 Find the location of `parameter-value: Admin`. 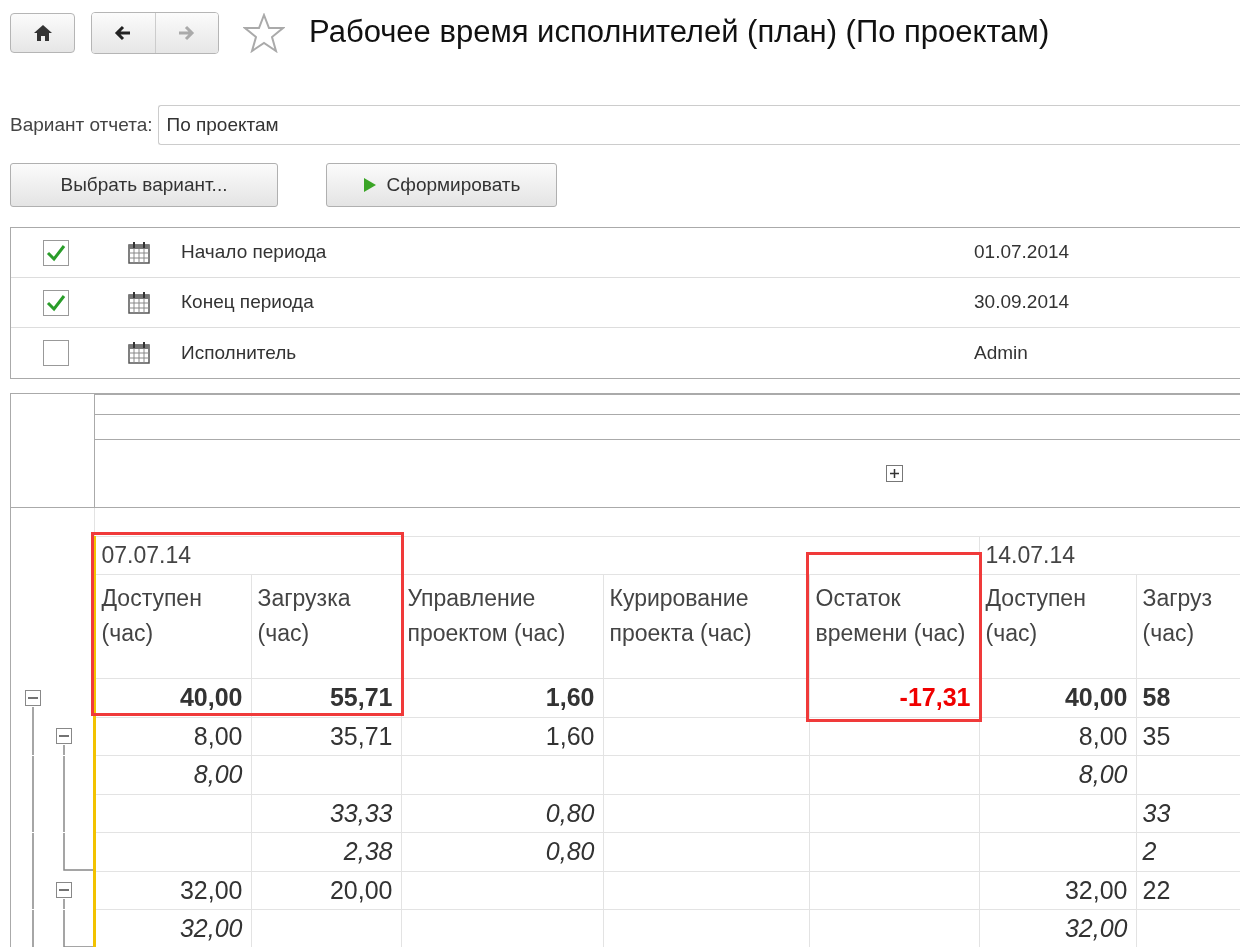

parameter-value: Admin is located at coordinates (1001, 352).